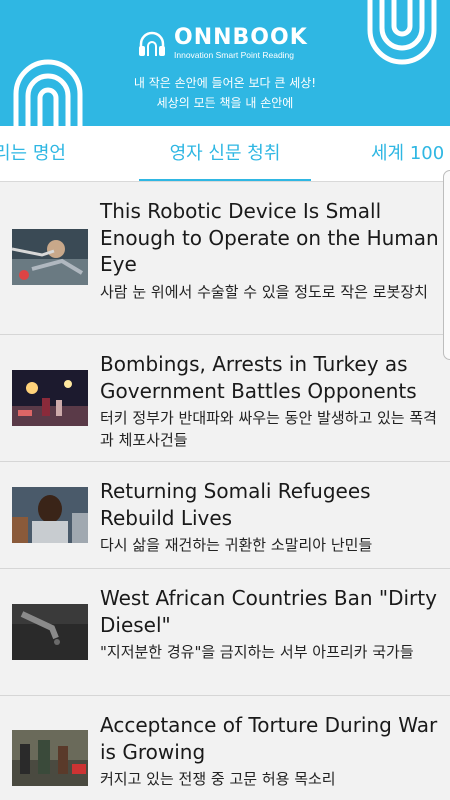 The image size is (450, 800). I want to click on decorative-arch-right, so click(402, 32).